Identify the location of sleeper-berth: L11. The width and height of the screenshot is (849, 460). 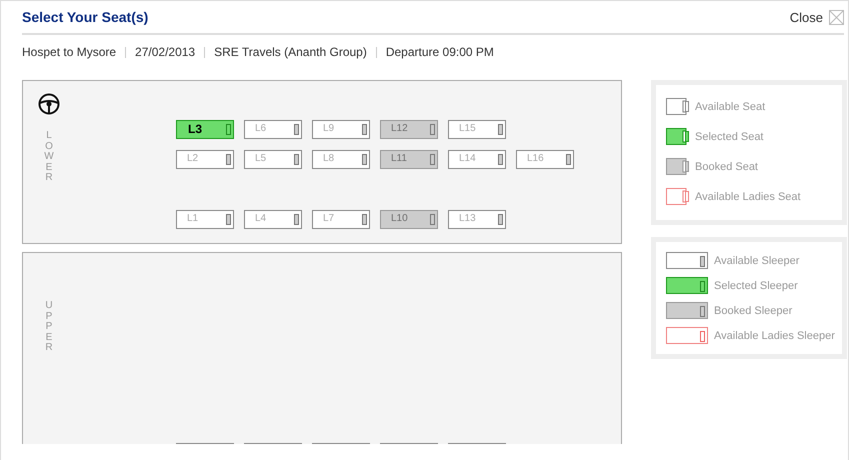
(409, 159).